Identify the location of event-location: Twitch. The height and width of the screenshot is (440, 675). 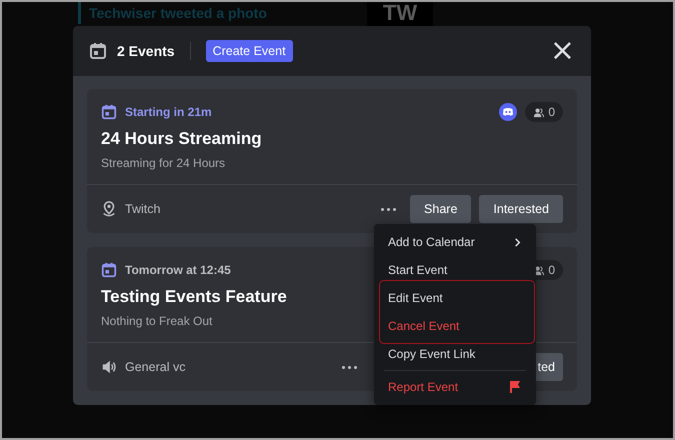
(142, 209).